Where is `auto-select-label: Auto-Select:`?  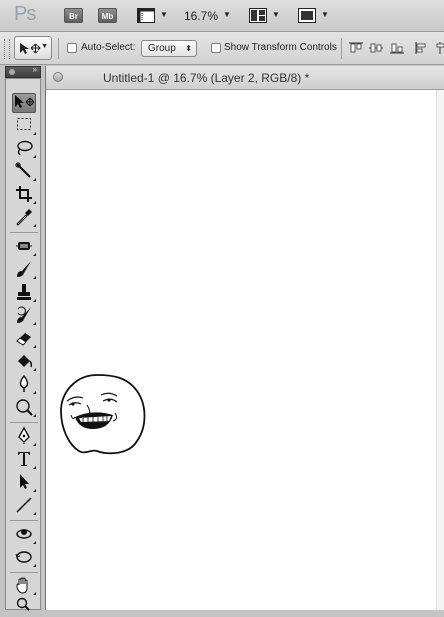
auto-select-label: Auto-Select: is located at coordinates (108, 47).